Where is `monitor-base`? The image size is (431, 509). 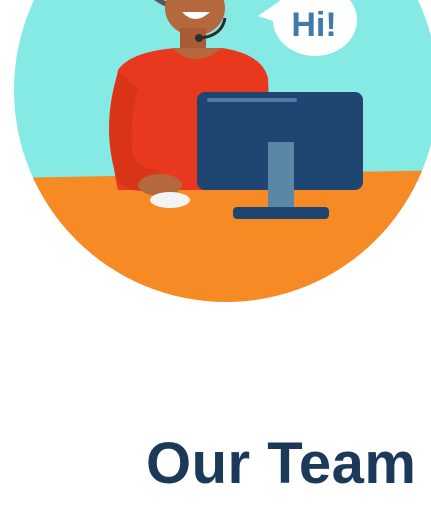 monitor-base is located at coordinates (281, 213).